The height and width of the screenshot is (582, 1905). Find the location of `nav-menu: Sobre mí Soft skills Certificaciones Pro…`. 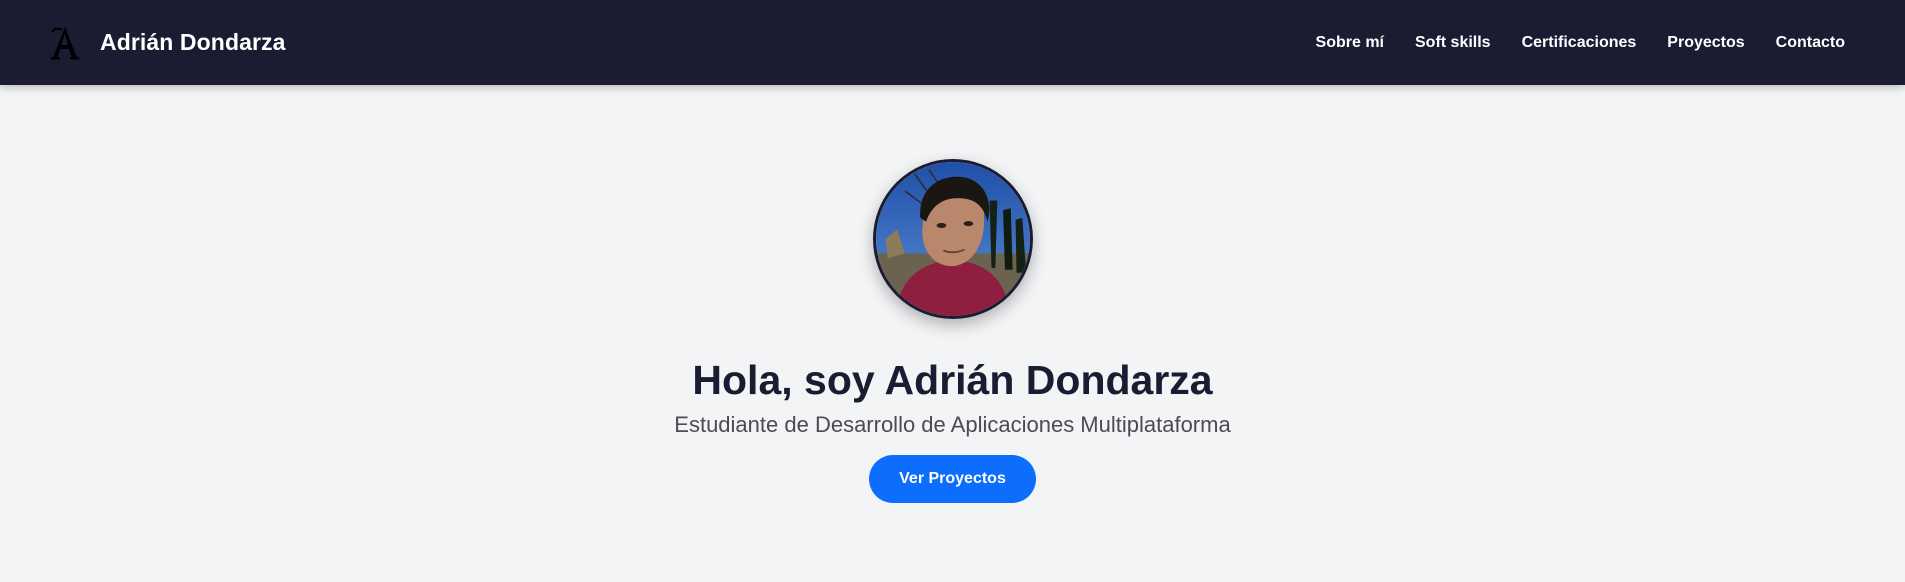

nav-menu: Sobre mí Soft skills Certificaciones Pro… is located at coordinates (1580, 43).